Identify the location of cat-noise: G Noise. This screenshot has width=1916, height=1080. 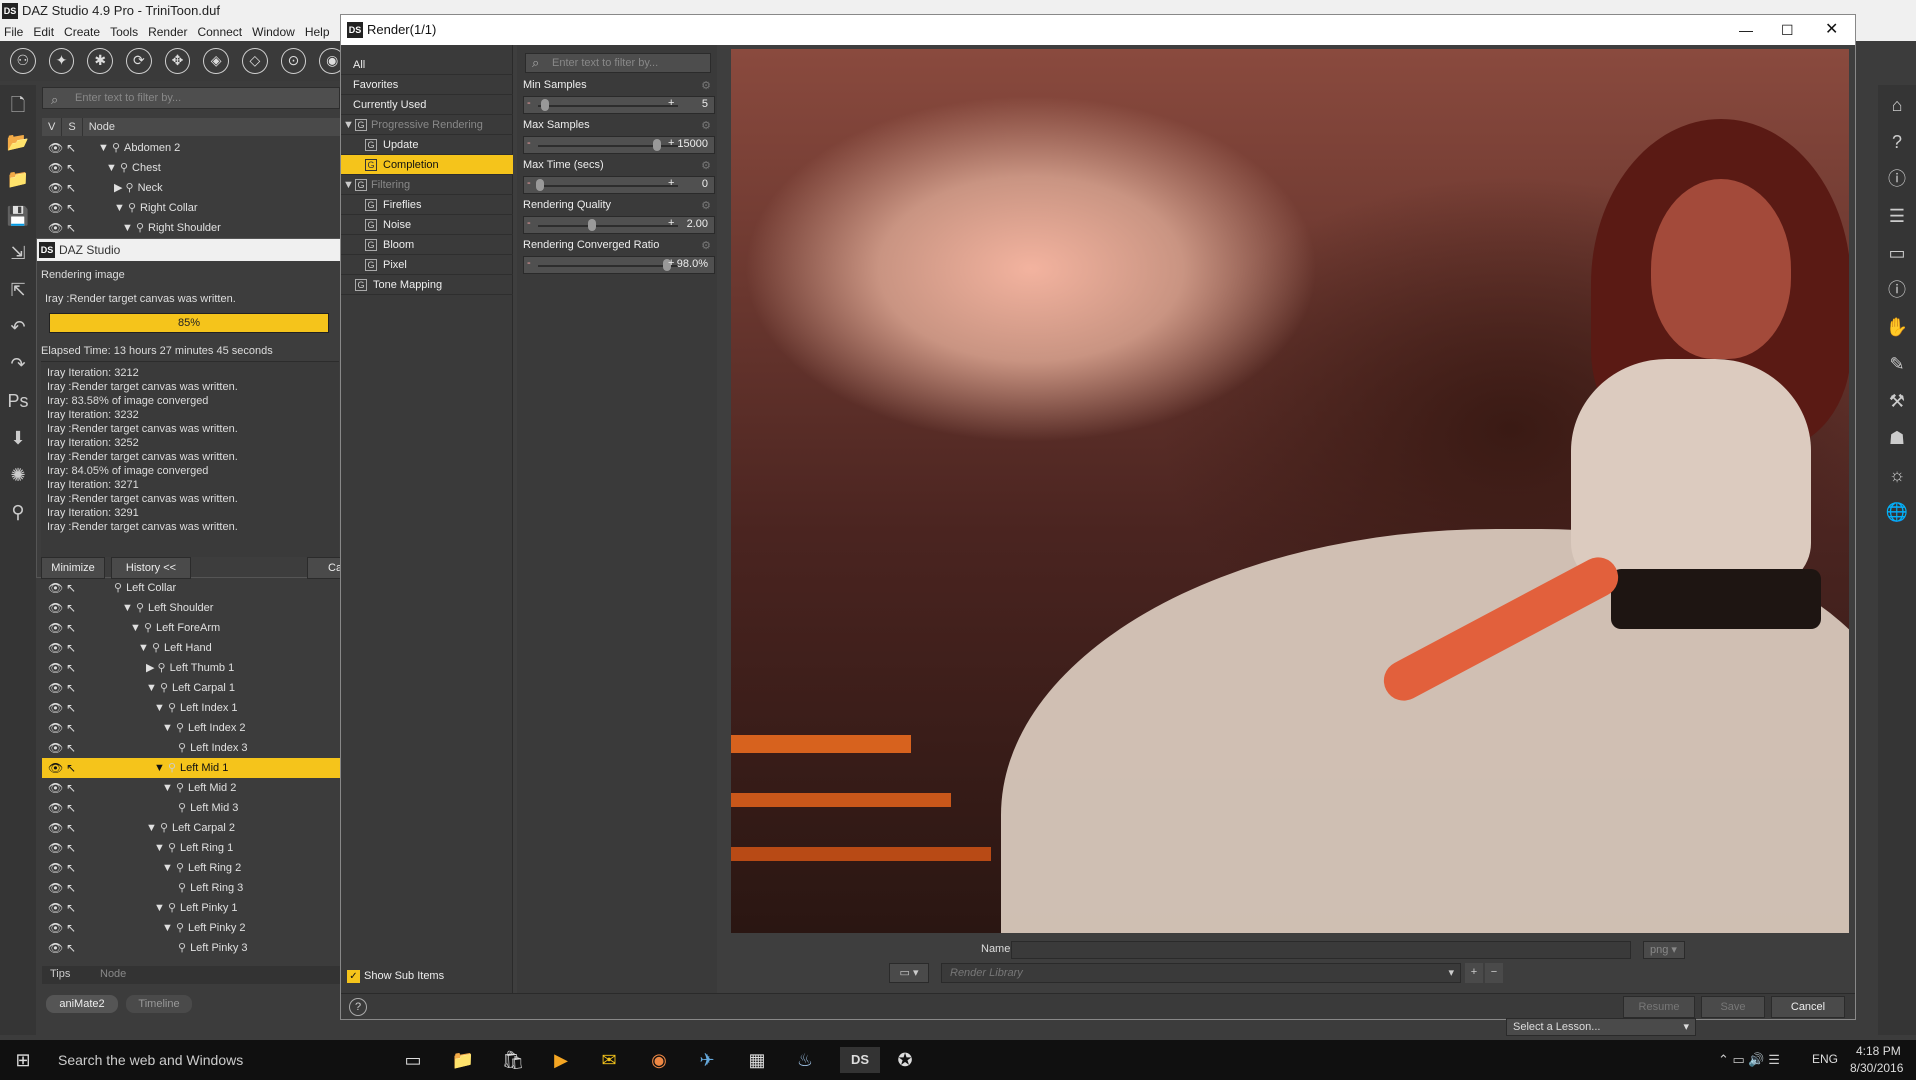
(427, 225).